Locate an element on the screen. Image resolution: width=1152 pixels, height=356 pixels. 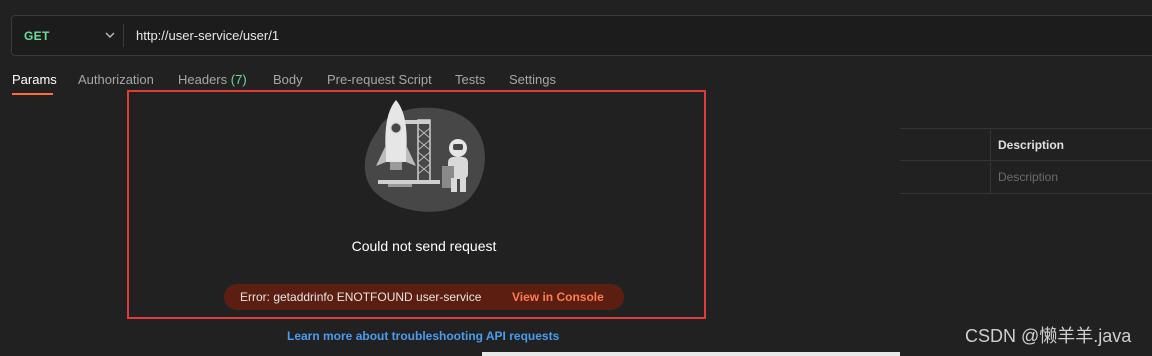
url-input: http://user-service/user/1 is located at coordinates (207, 35).